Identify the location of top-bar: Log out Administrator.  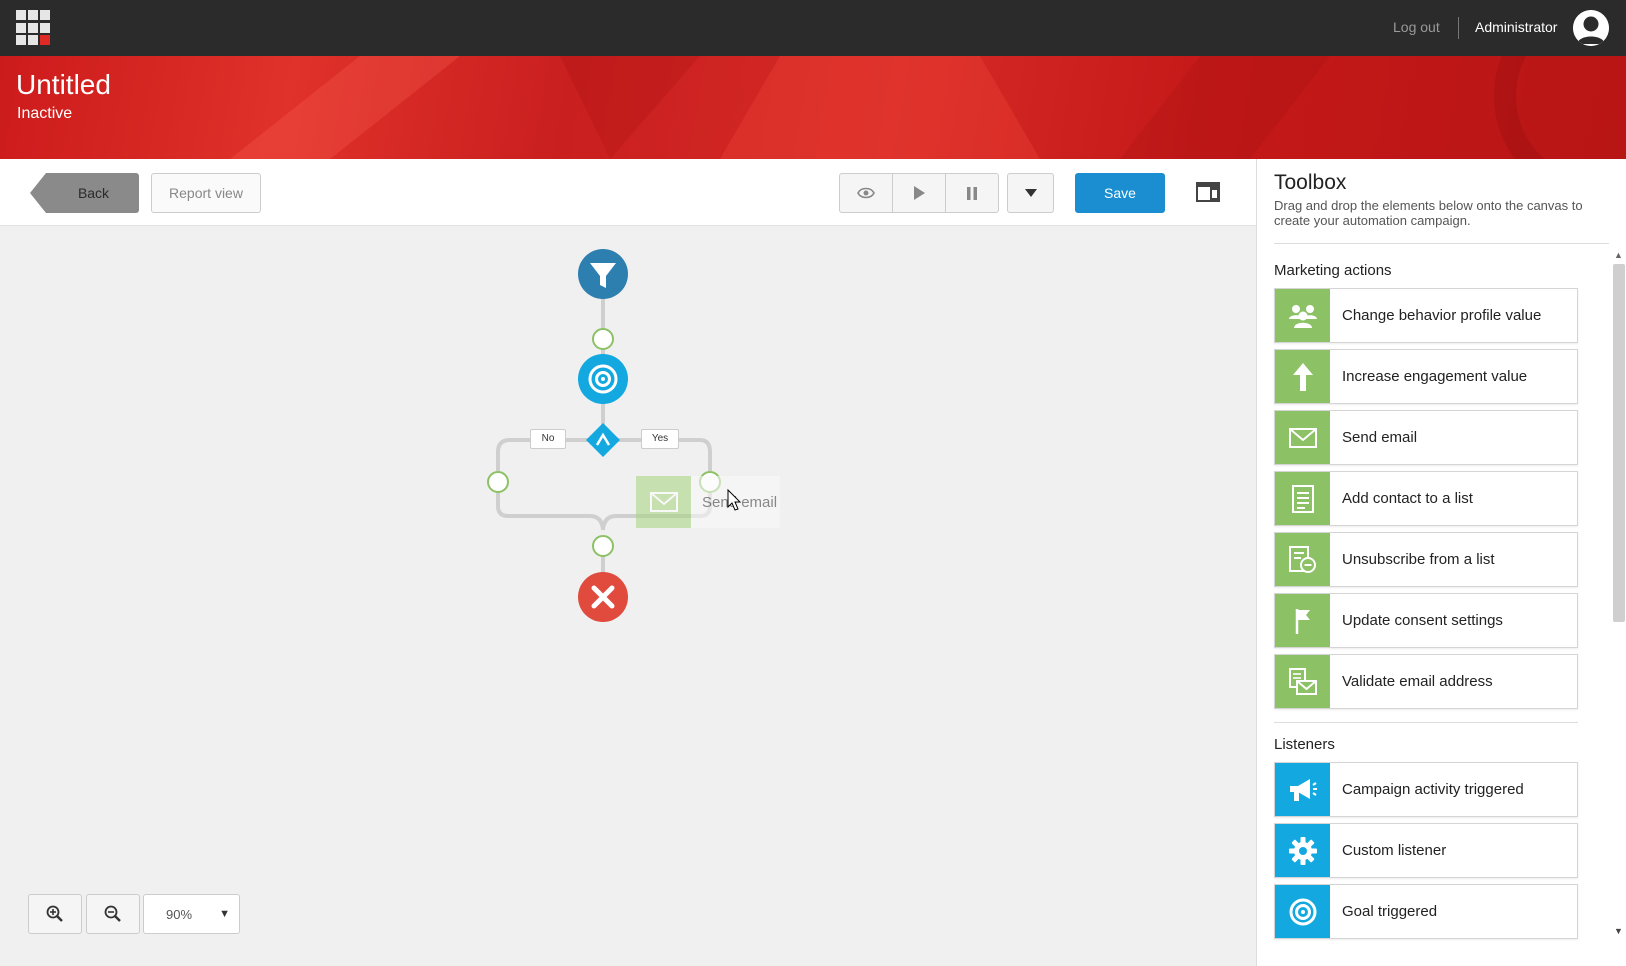
(813, 28).